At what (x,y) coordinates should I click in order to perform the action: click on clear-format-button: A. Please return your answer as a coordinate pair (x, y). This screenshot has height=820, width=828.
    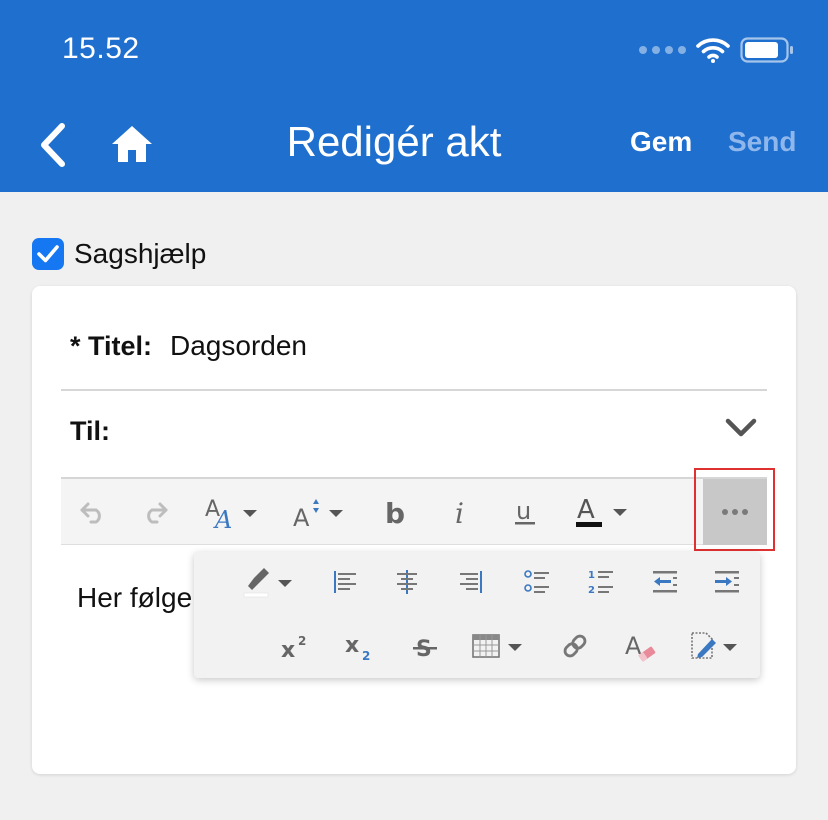
    Looking at the image, I should click on (641, 646).